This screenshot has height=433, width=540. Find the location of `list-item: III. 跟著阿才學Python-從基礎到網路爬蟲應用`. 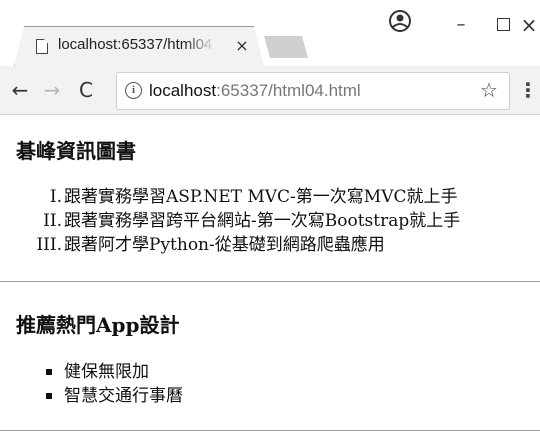

list-item: III. 跟著阿才學Python-從基礎到網路爬蟲應用 is located at coordinates (270, 245).